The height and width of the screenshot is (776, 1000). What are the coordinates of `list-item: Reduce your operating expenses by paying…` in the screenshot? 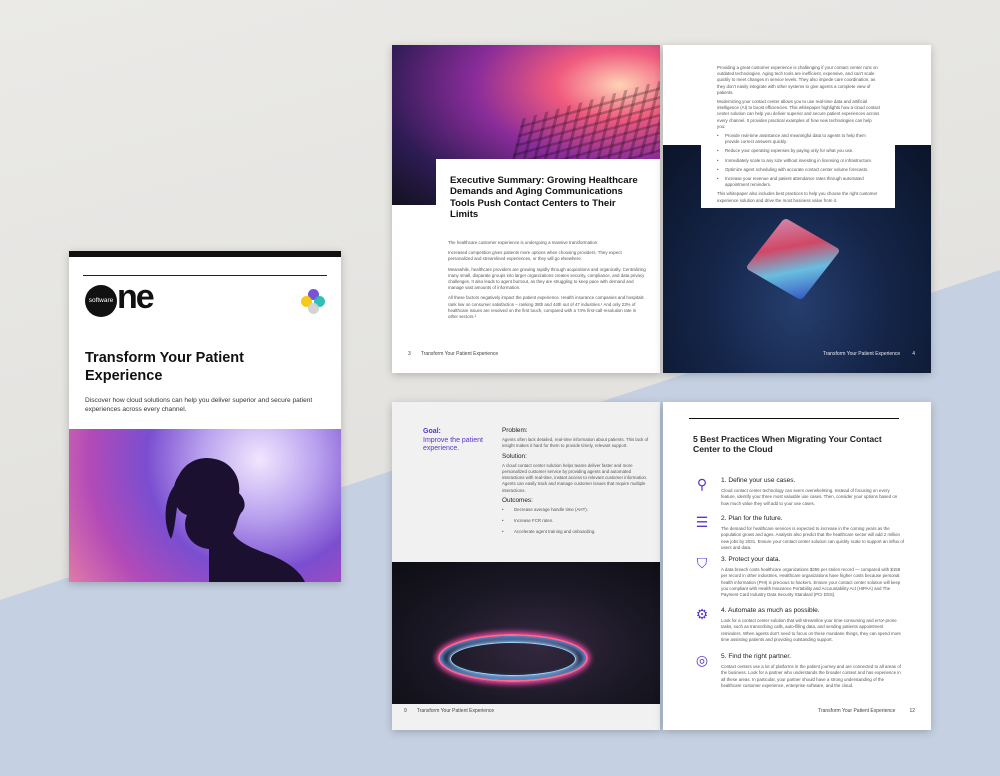 It's located at (799, 151).